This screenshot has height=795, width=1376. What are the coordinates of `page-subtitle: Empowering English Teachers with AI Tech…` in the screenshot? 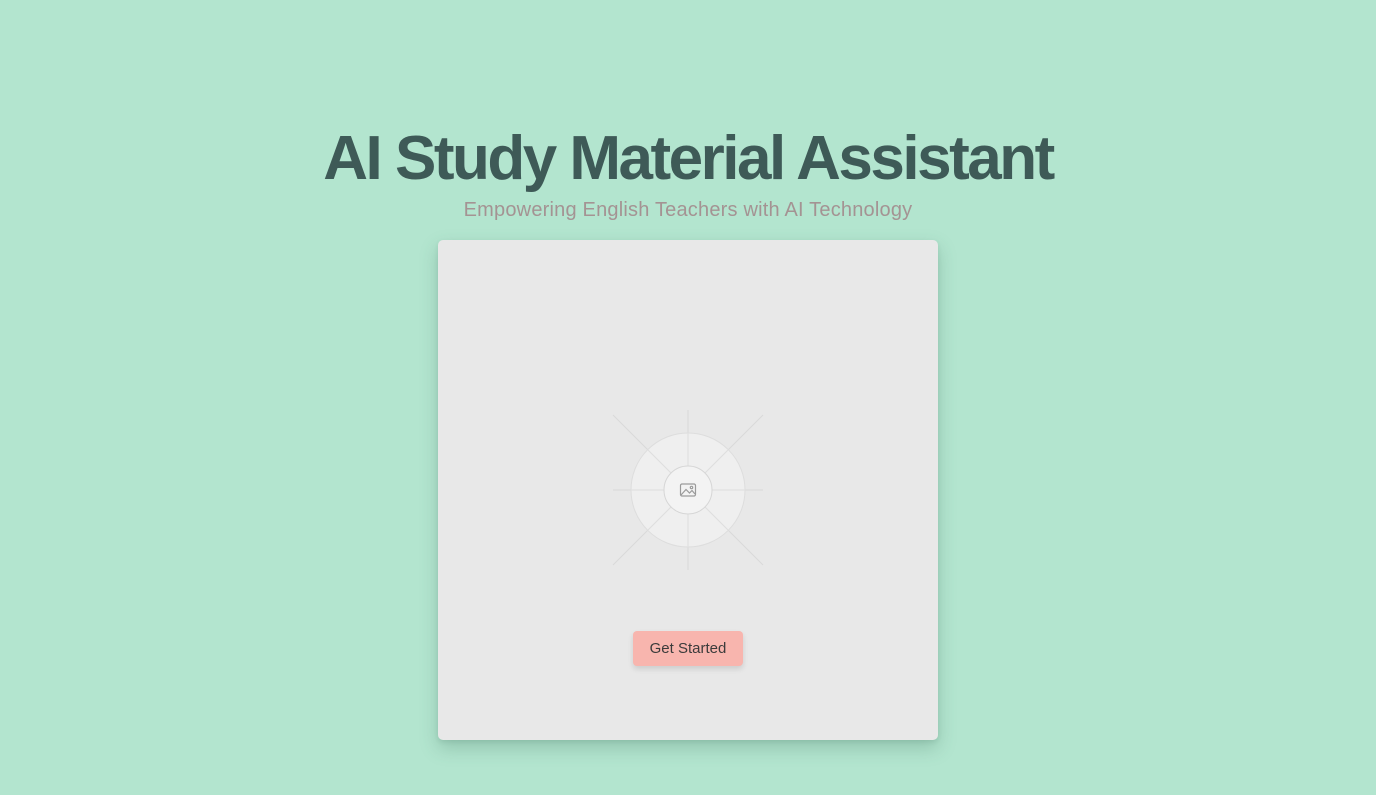 It's located at (688, 210).